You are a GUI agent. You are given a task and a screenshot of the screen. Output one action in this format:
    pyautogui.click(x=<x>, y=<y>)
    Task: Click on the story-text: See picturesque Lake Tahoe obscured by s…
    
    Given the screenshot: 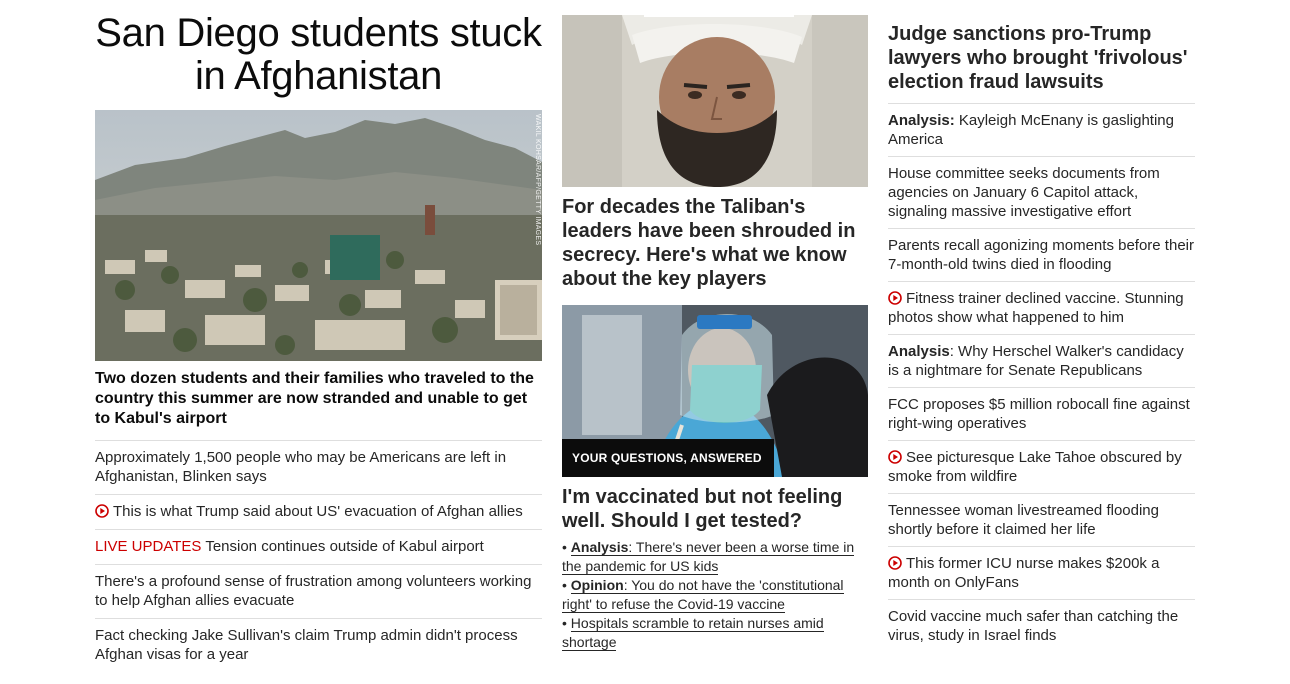 What is the action you would take?
    pyautogui.click(x=1035, y=467)
    